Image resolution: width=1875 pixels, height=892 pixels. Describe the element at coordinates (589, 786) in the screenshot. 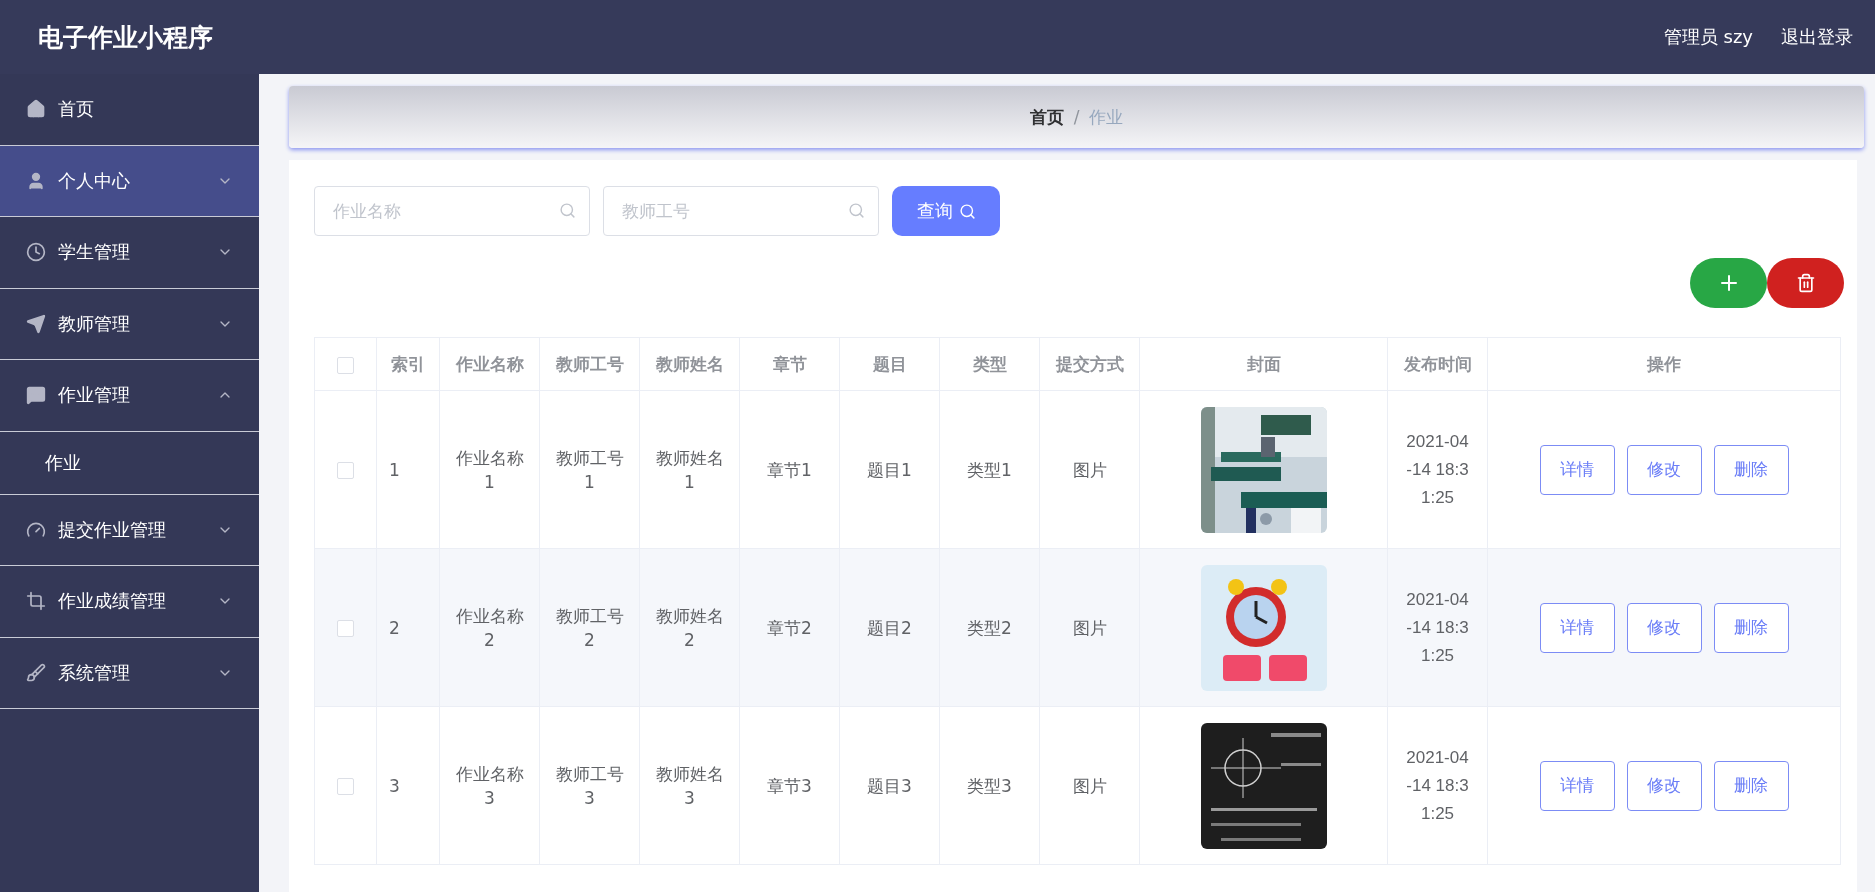

I see `table-cell-text: 教师工号3` at that location.